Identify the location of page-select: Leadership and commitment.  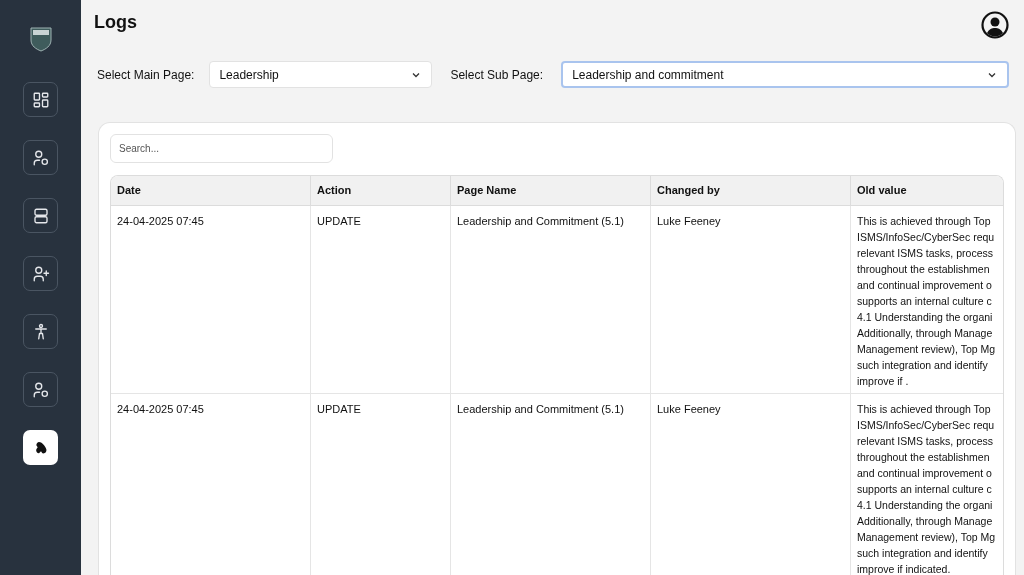
(785, 74).